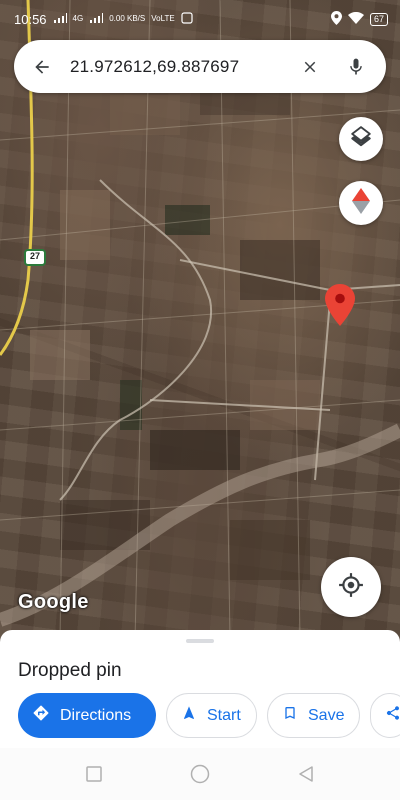 This screenshot has height=800, width=400. What do you see at coordinates (378, 19) in the screenshot?
I see `battery-indicator: 67` at bounding box center [378, 19].